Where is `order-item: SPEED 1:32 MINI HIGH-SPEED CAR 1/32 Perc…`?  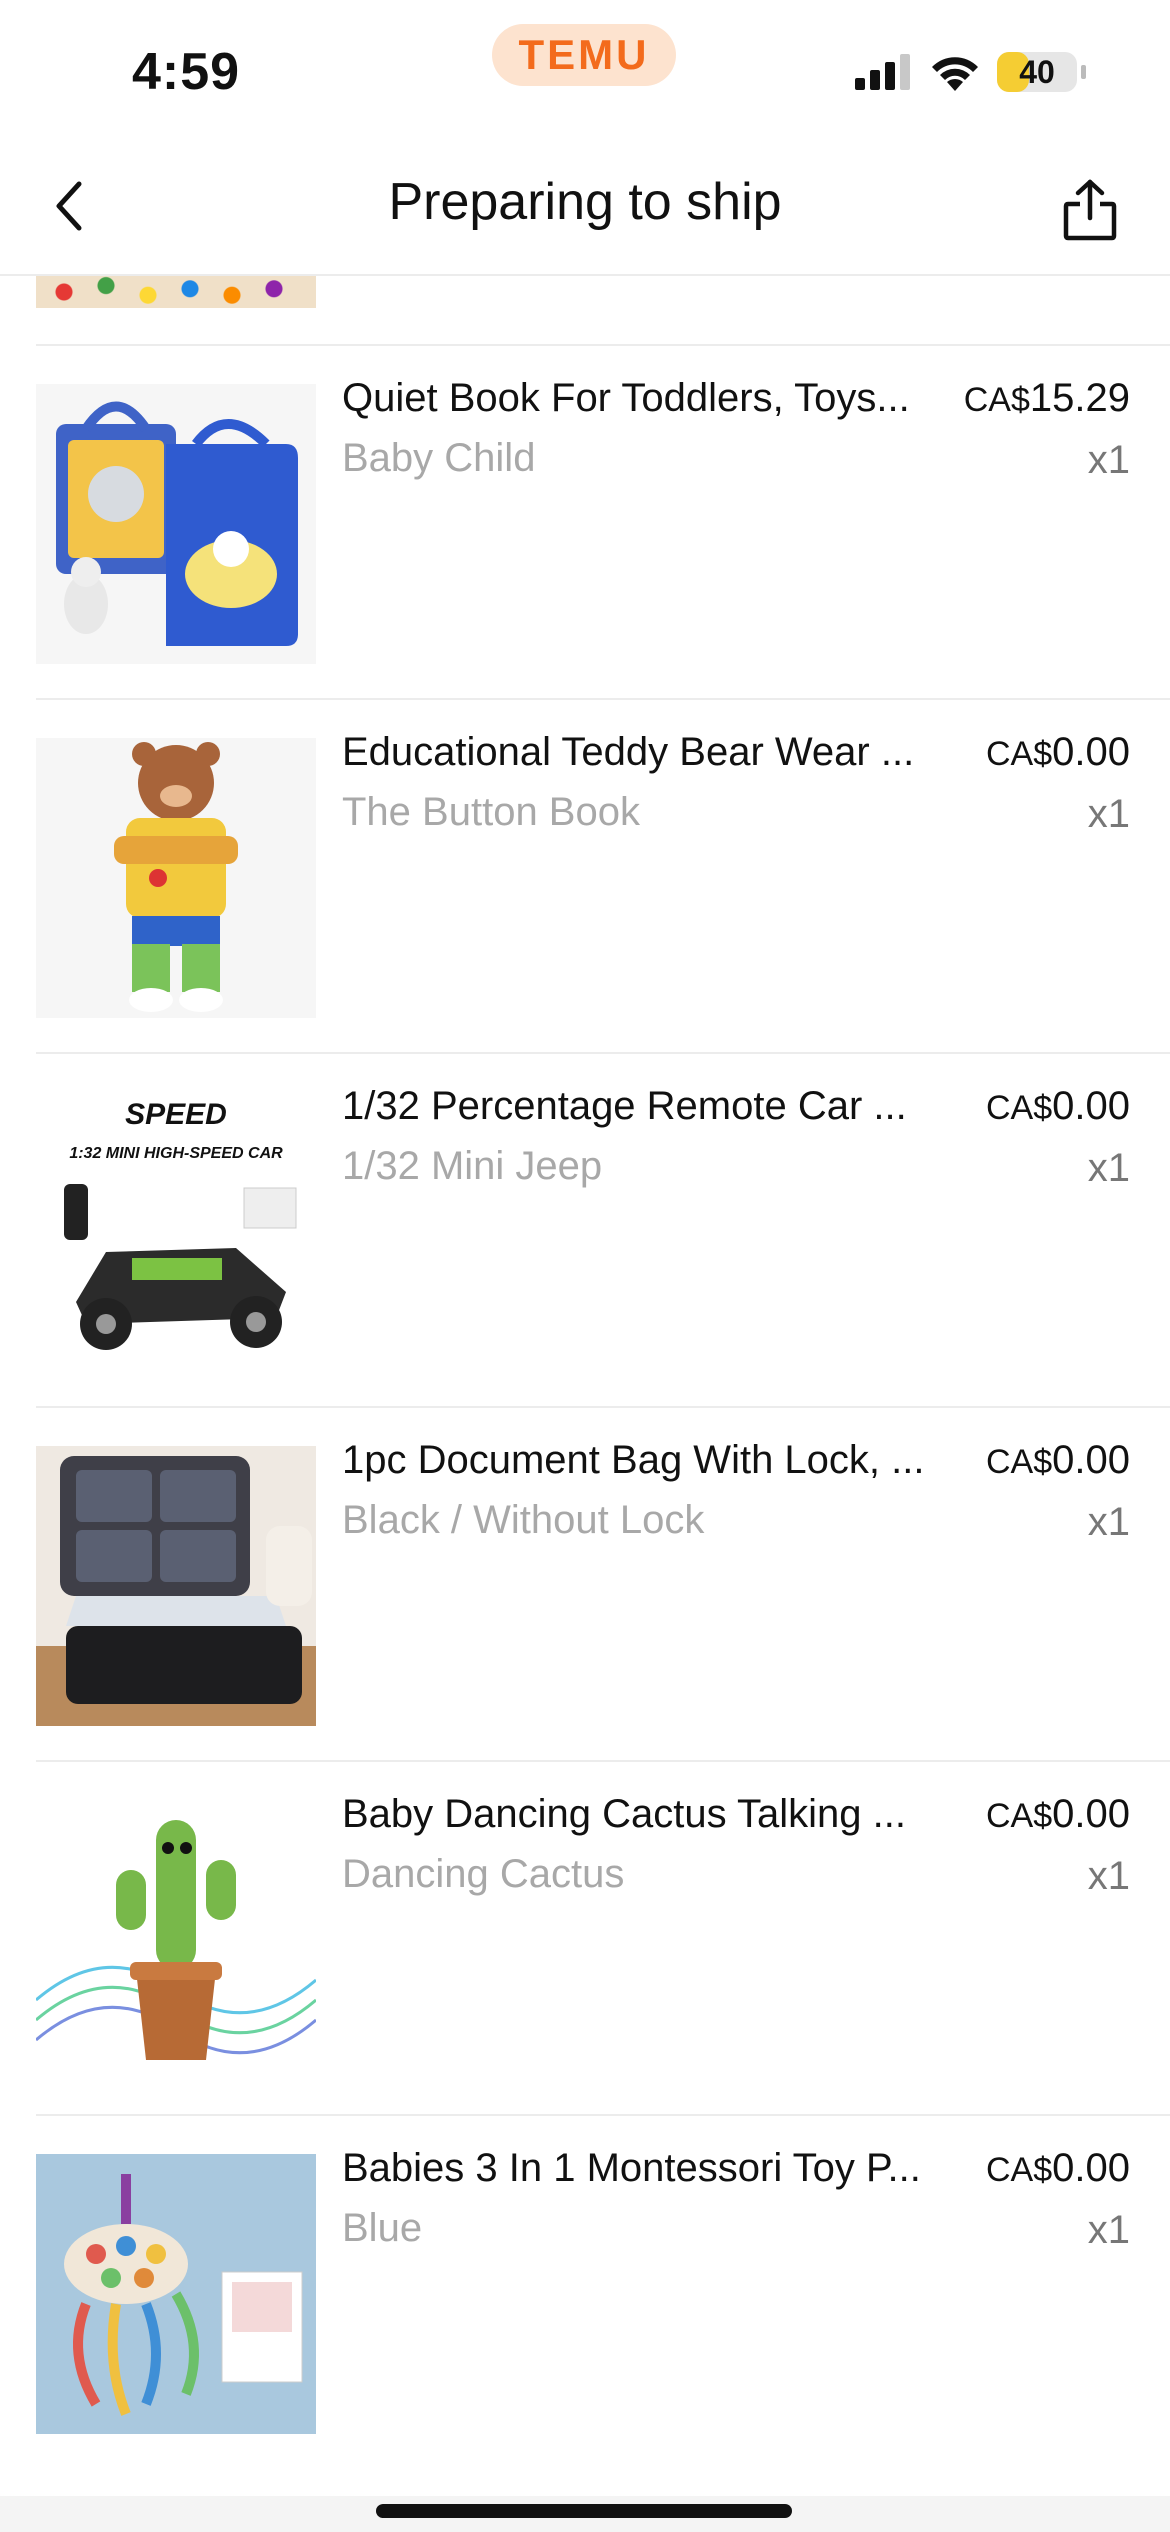
order-item: SPEED 1:32 MINI HIGH-SPEED CAR 1/32 Perc… is located at coordinates (585, 1231).